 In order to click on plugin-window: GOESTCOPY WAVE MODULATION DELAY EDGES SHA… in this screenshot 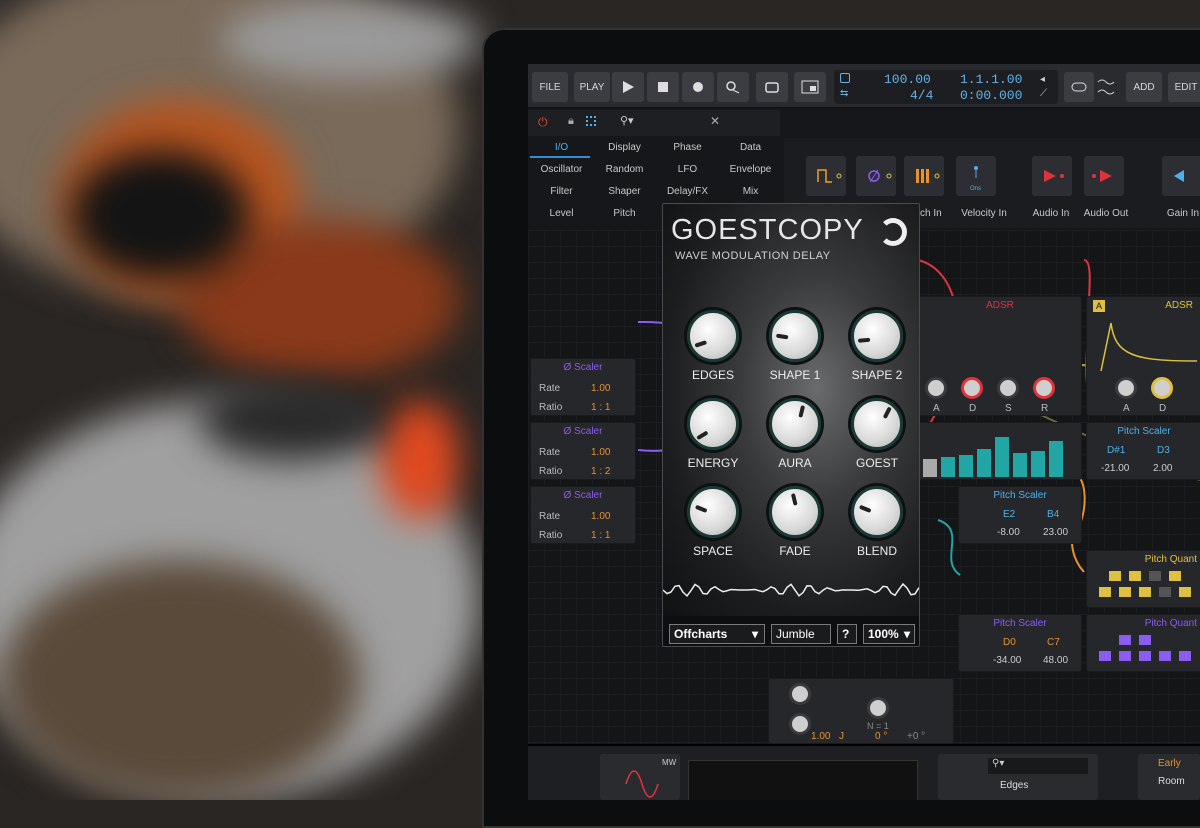, I will do `click(791, 425)`.